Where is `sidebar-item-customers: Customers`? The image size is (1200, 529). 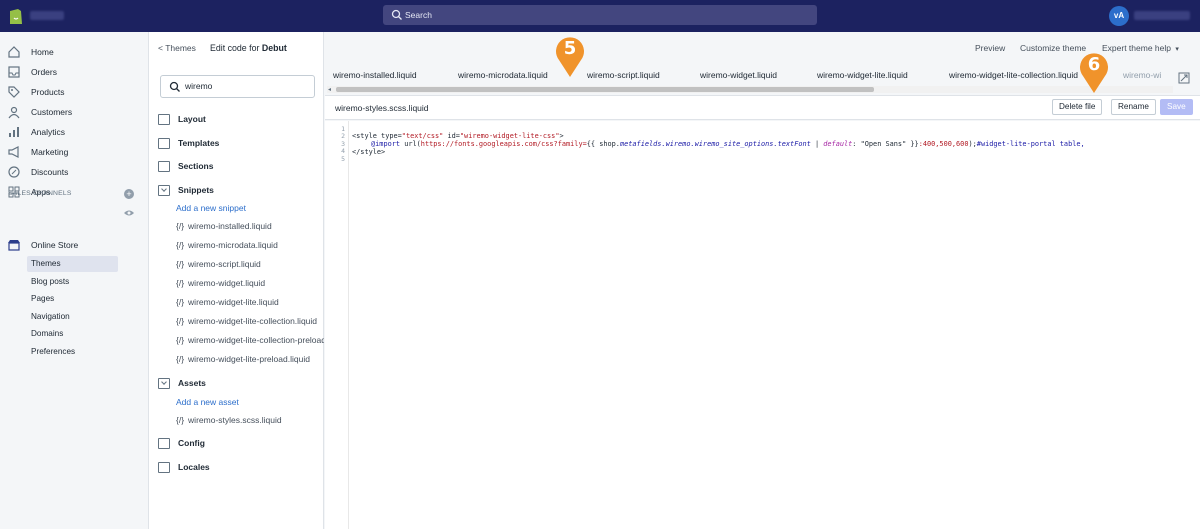
sidebar-item-customers: Customers is located at coordinates (39, 112).